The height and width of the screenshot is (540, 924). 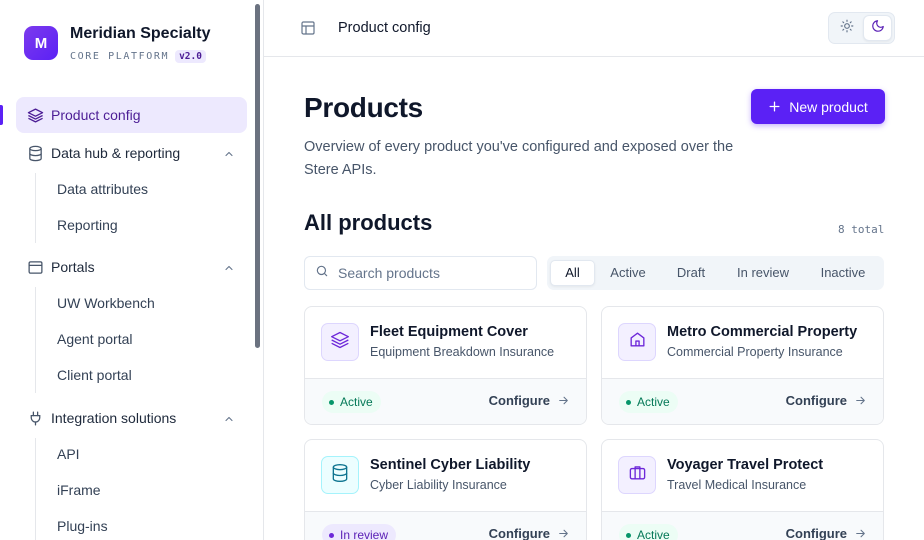 What do you see at coordinates (114, 418) in the screenshot?
I see `sidebar-item-label: Integration solutions` at bounding box center [114, 418].